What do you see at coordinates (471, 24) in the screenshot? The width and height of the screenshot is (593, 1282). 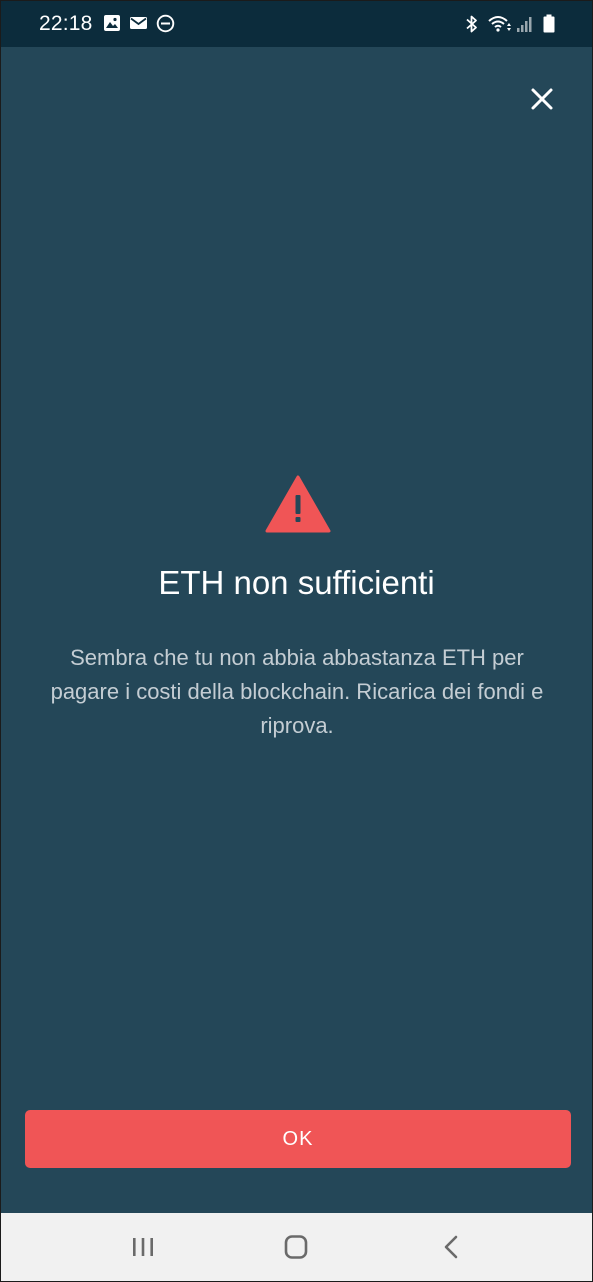 I see `bluetooth-icon` at bounding box center [471, 24].